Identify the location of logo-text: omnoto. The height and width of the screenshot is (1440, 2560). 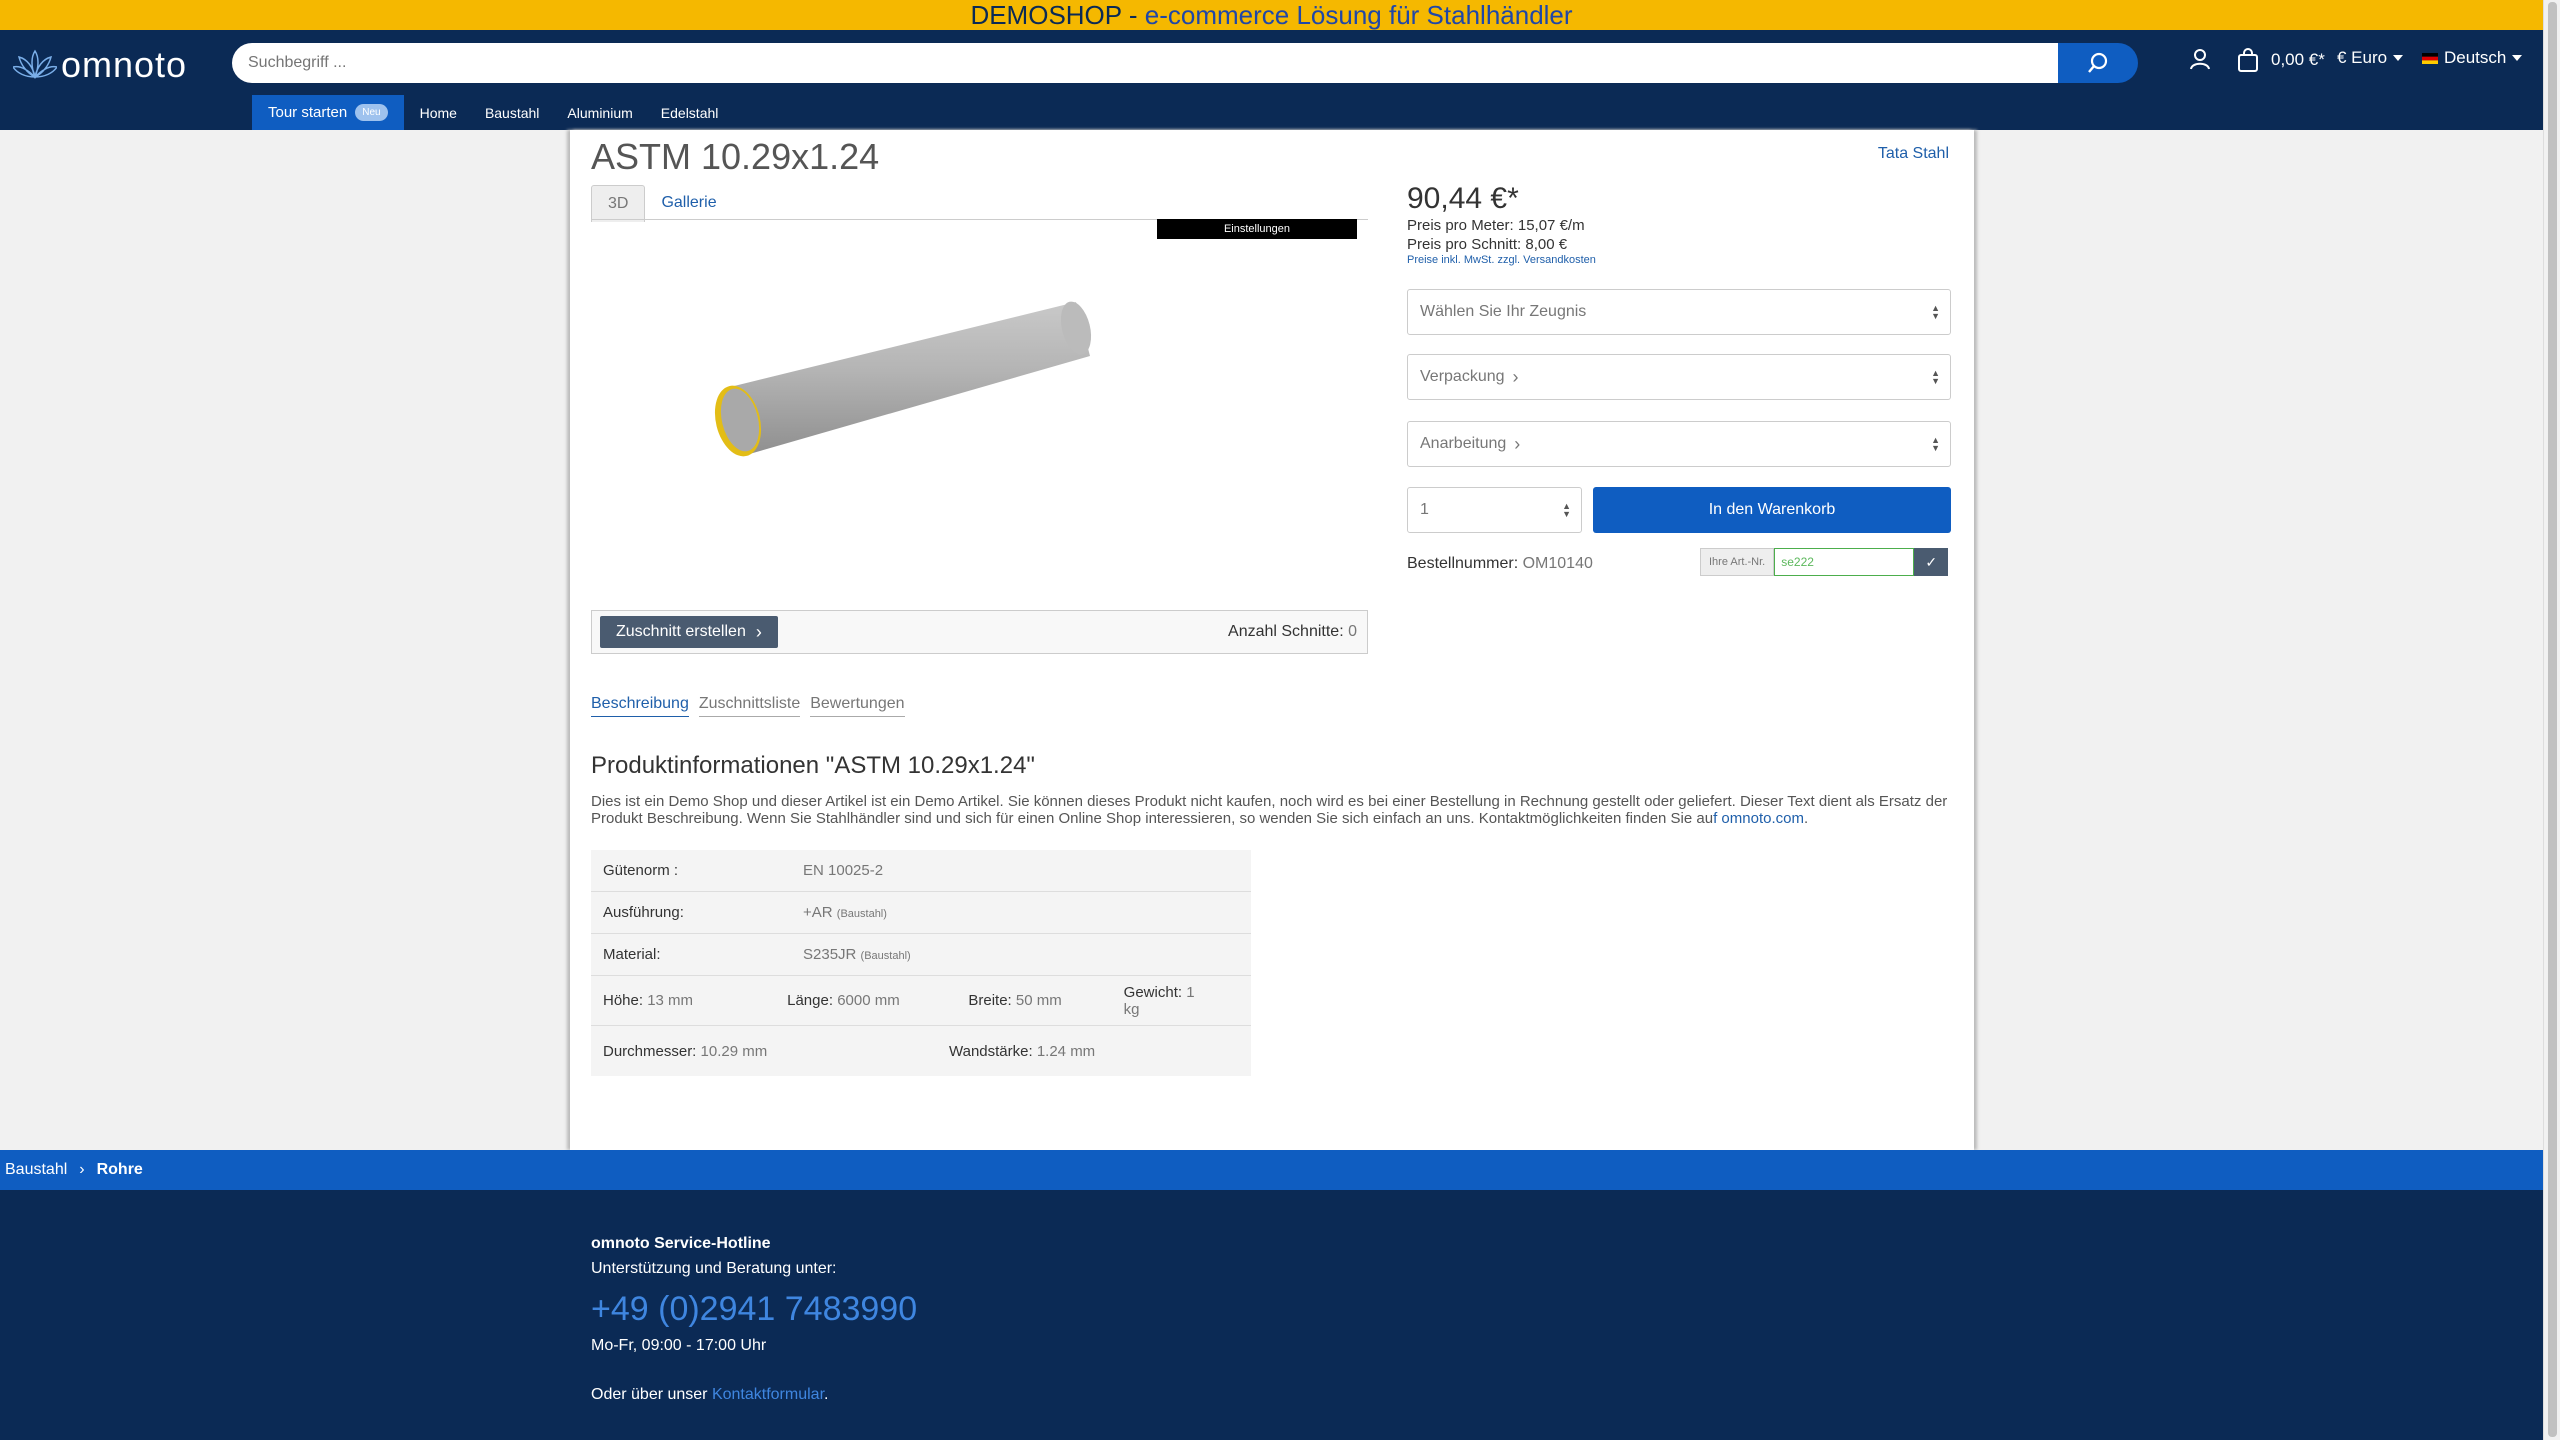
(124, 64).